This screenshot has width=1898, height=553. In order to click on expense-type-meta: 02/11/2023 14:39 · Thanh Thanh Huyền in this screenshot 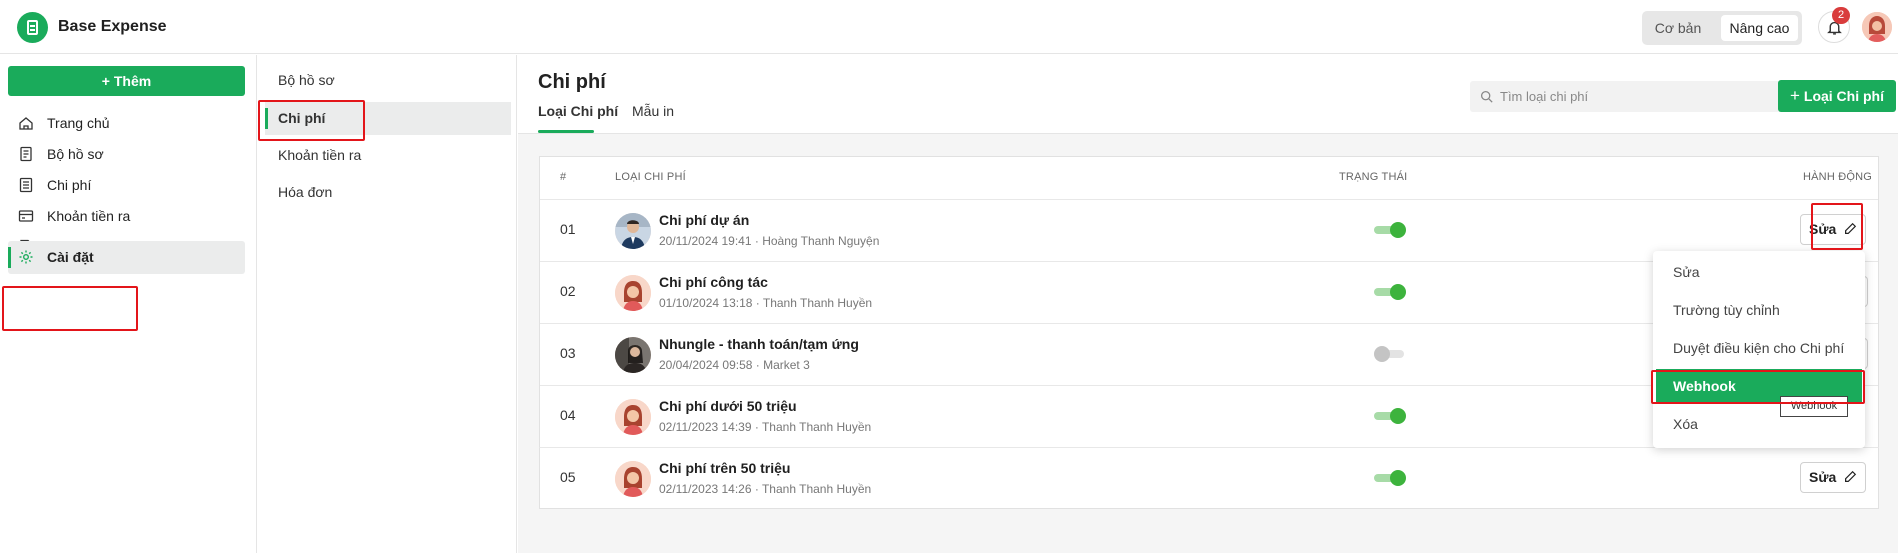, I will do `click(765, 427)`.